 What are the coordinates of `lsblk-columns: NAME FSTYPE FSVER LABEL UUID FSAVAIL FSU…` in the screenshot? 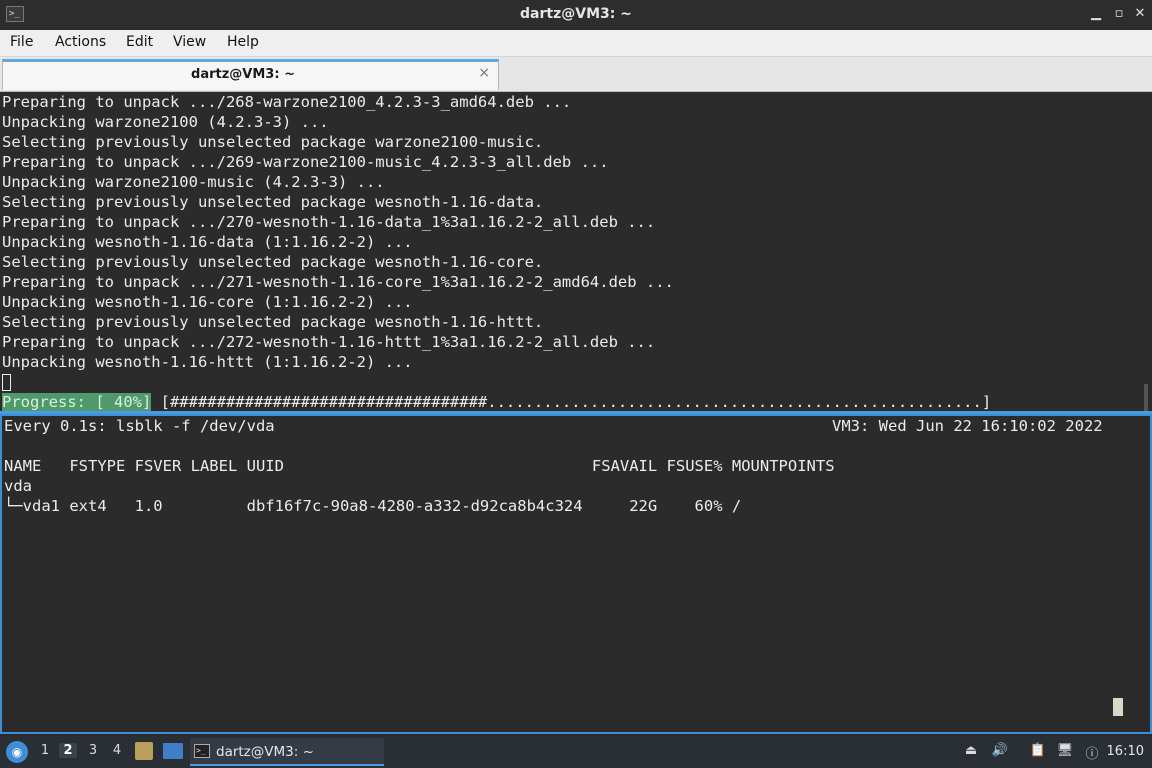 It's located at (419, 466).